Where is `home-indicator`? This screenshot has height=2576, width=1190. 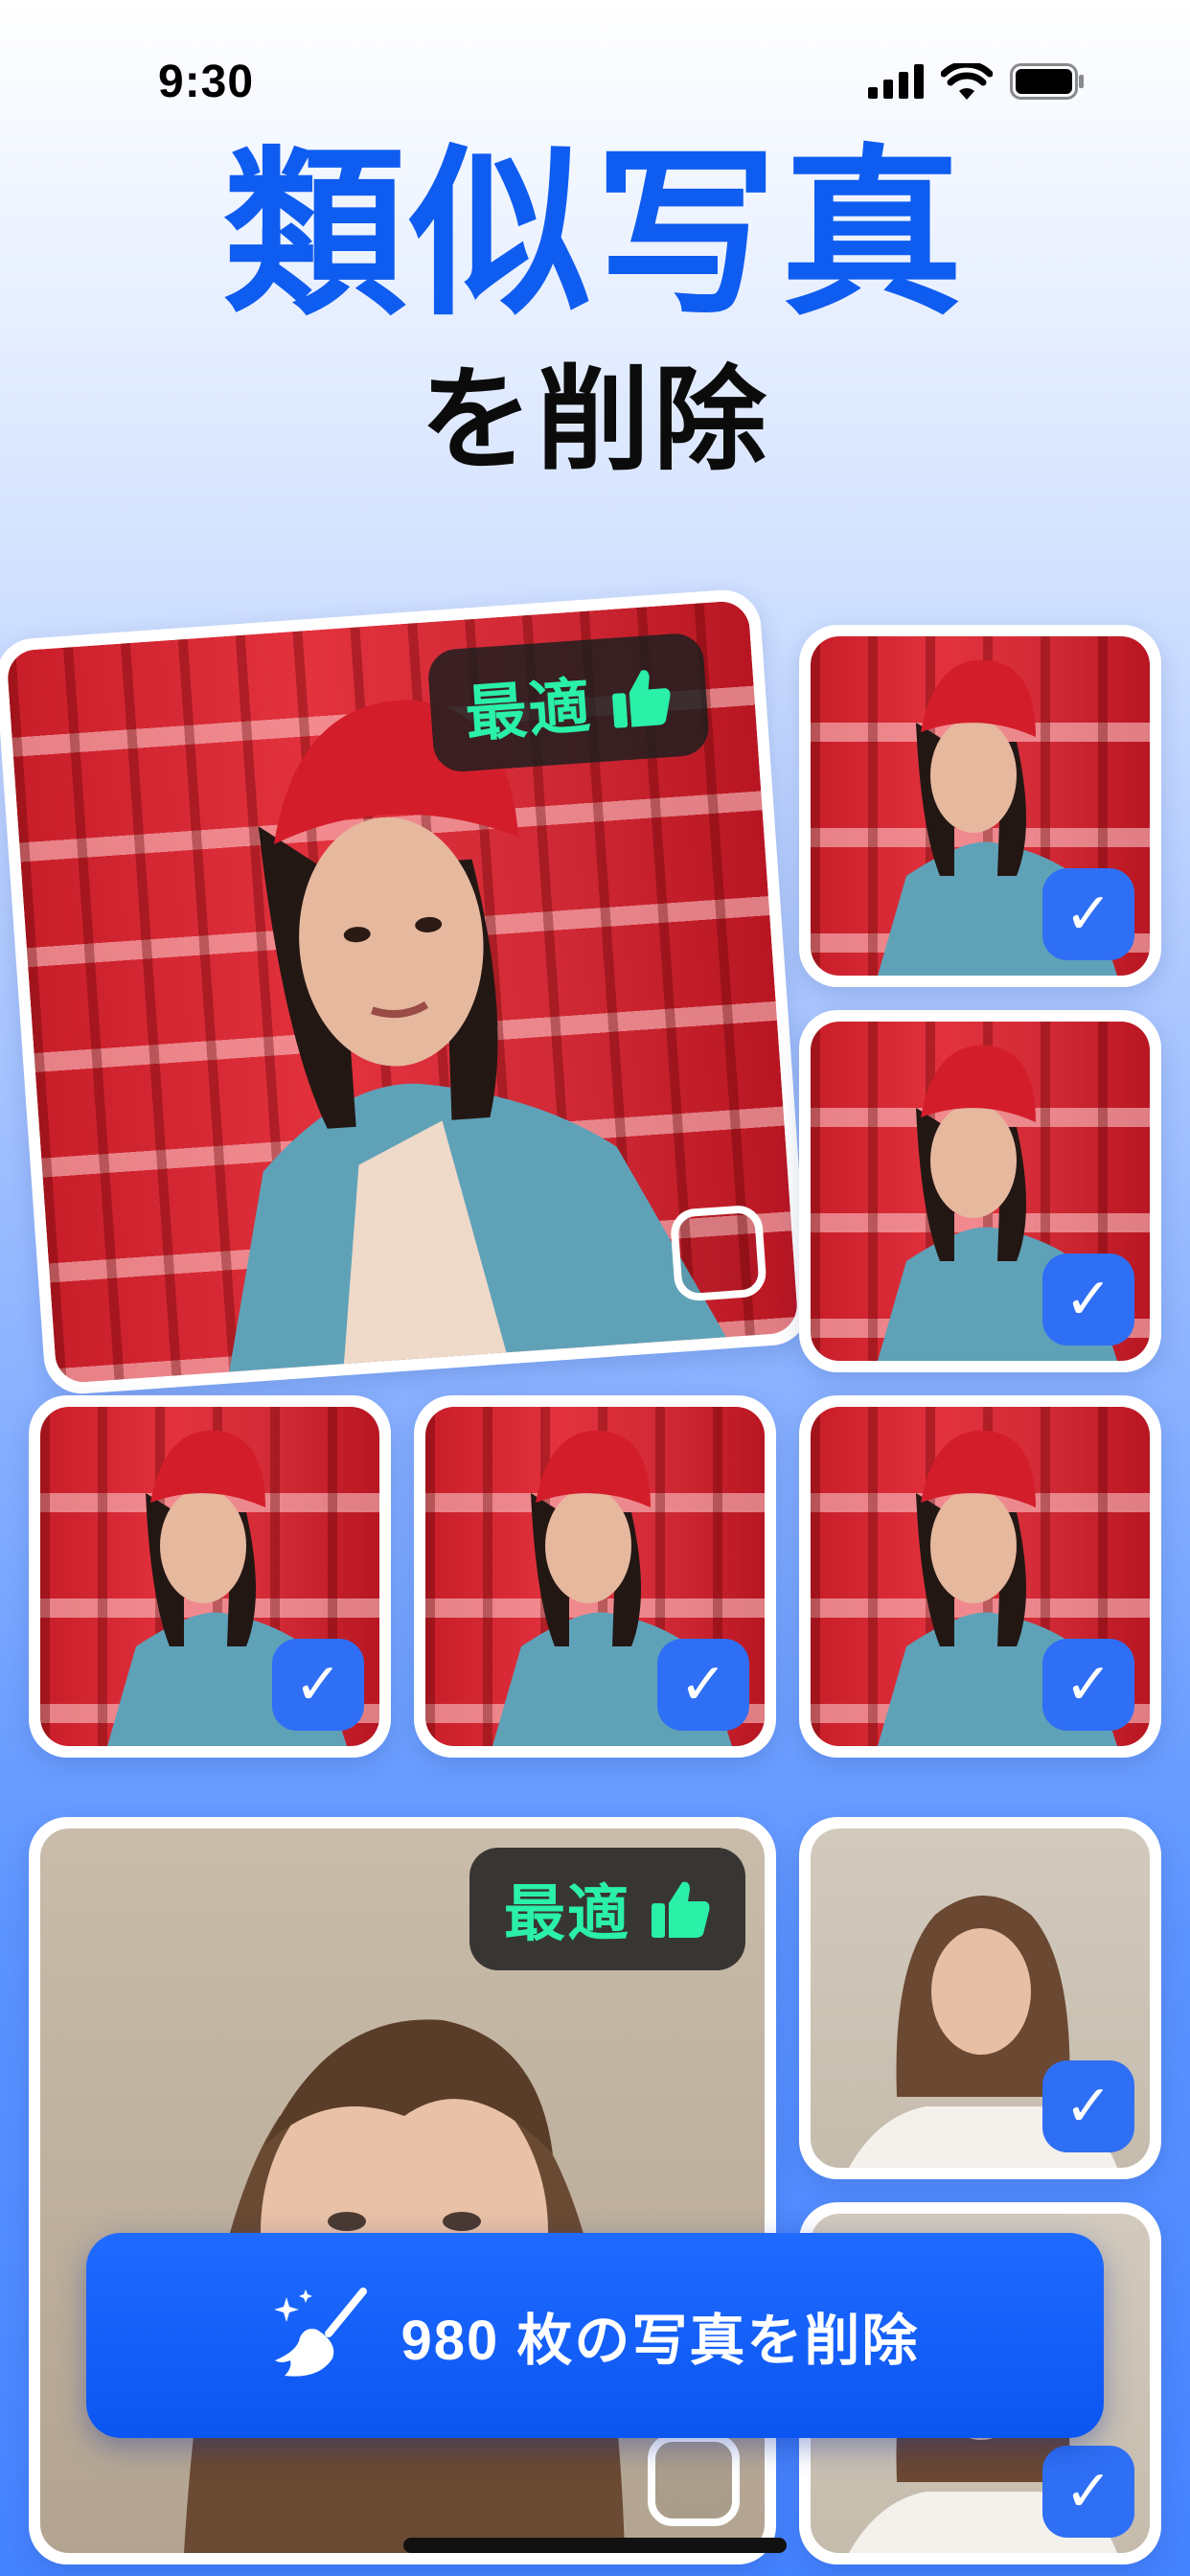
home-indicator is located at coordinates (595, 2545).